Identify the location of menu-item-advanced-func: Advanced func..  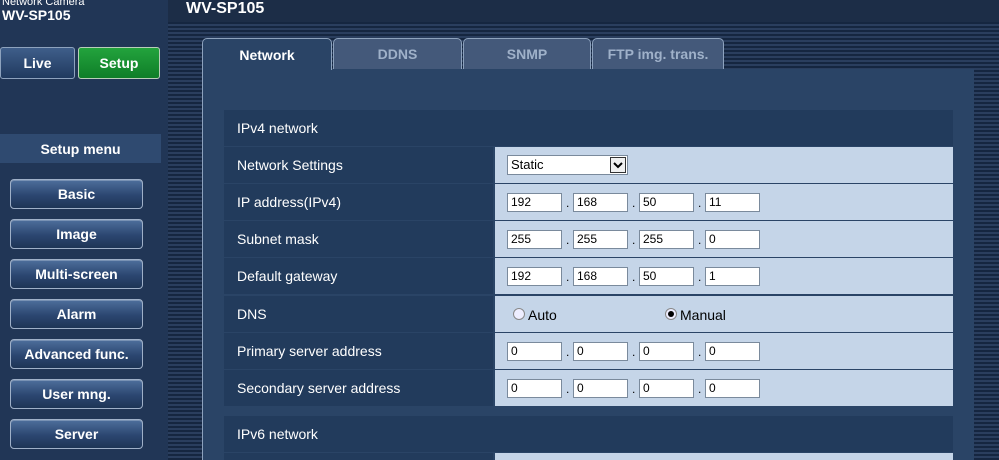
(76, 354).